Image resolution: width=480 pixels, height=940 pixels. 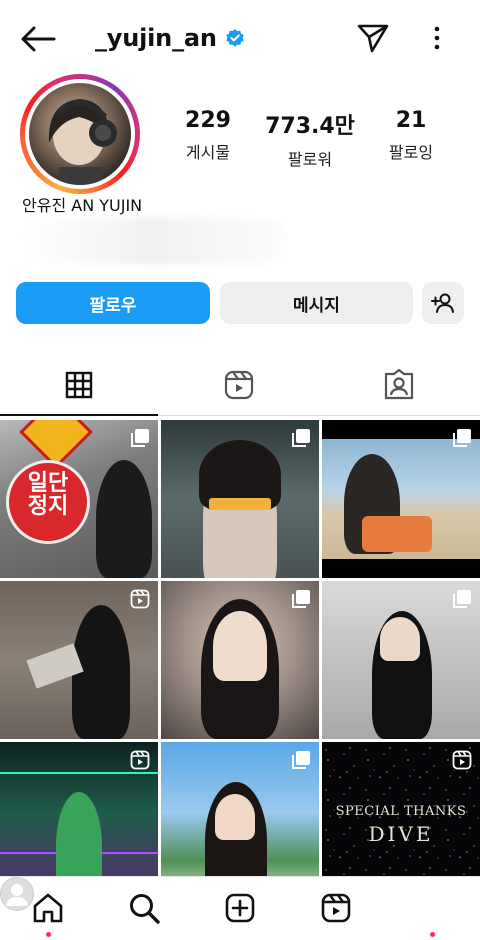 I want to click on verified-badge-icon, so click(x=235, y=38).